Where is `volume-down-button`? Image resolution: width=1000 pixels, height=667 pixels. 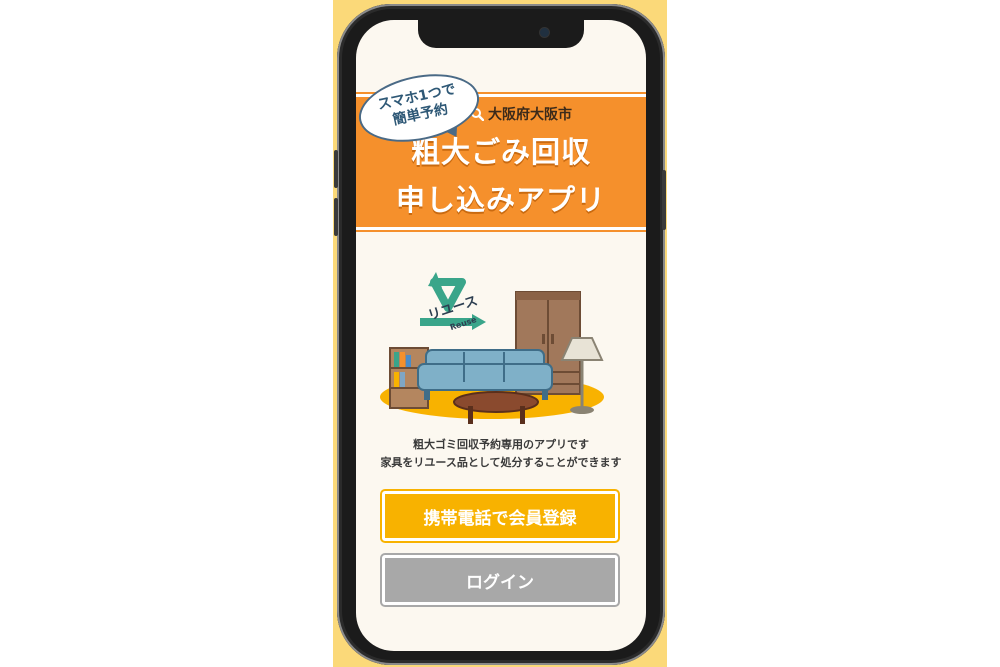 volume-down-button is located at coordinates (336, 217).